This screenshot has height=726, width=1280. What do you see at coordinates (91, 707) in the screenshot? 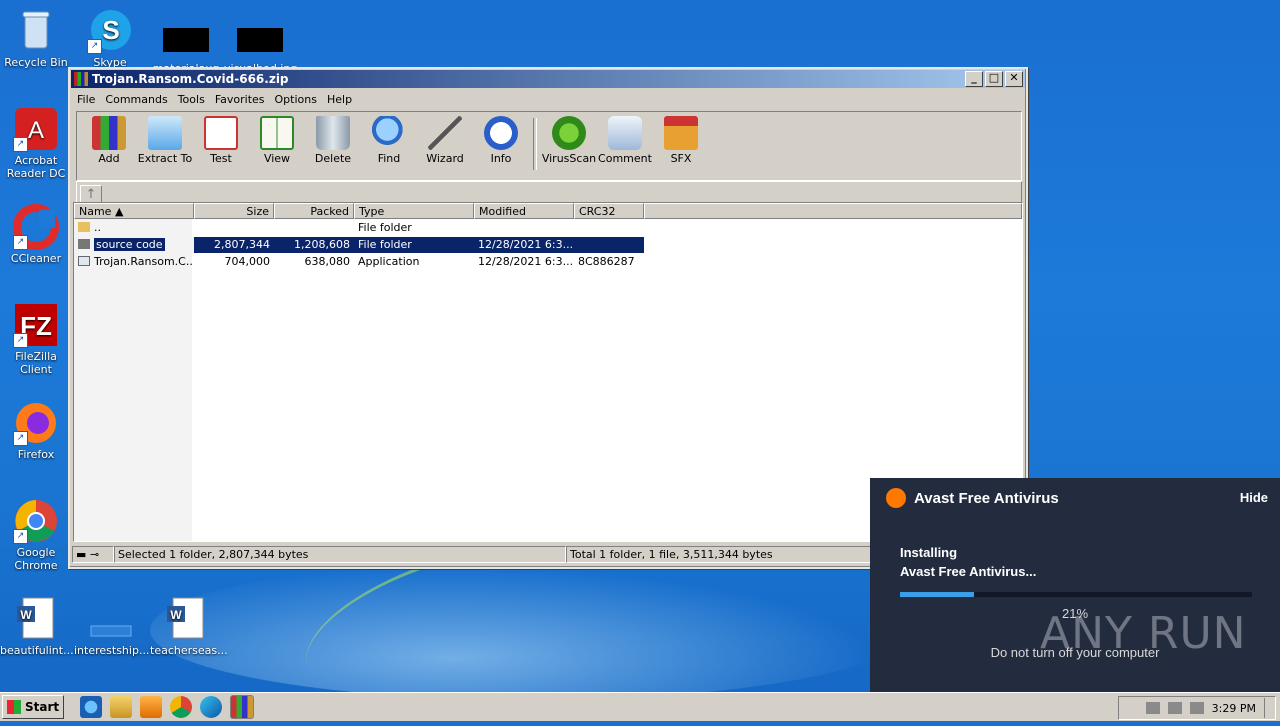
I see `internet-explorer-icon` at bounding box center [91, 707].